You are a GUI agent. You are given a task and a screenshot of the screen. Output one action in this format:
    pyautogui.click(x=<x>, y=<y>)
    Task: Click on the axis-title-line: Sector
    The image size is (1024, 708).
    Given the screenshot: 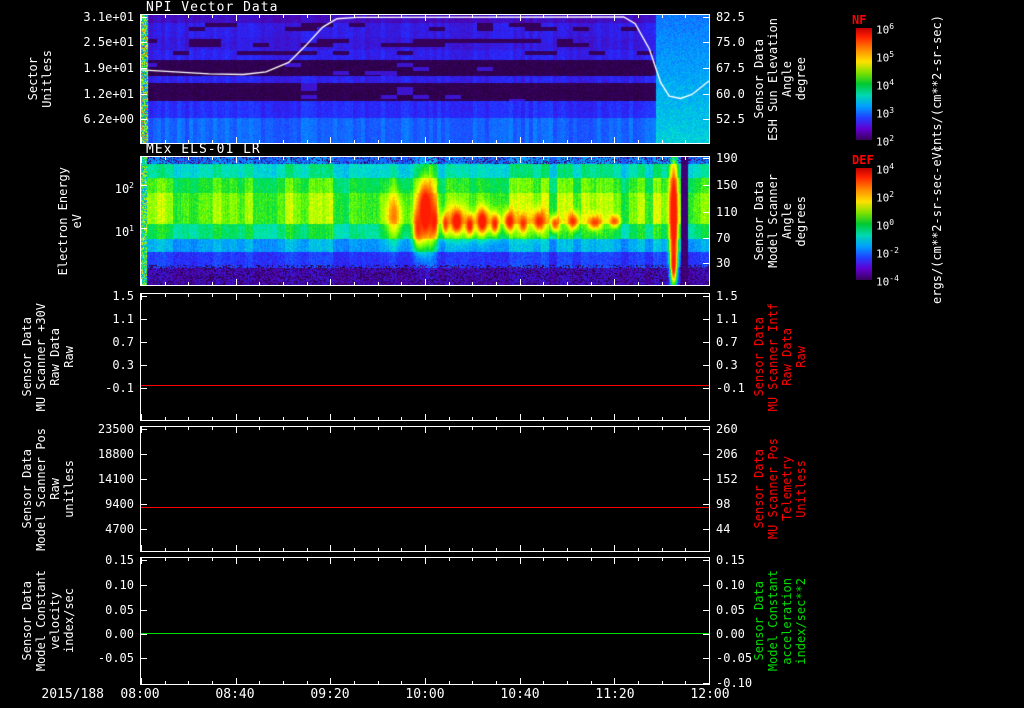 What is the action you would take?
    pyautogui.click(x=33, y=79)
    